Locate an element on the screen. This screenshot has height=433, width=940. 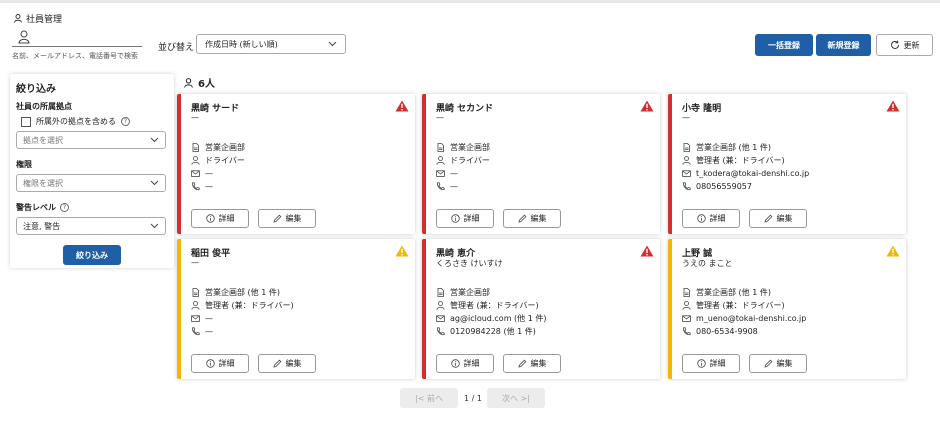
email-text: m_ueno@tokai-denshi.co.jp is located at coordinates (751, 318).